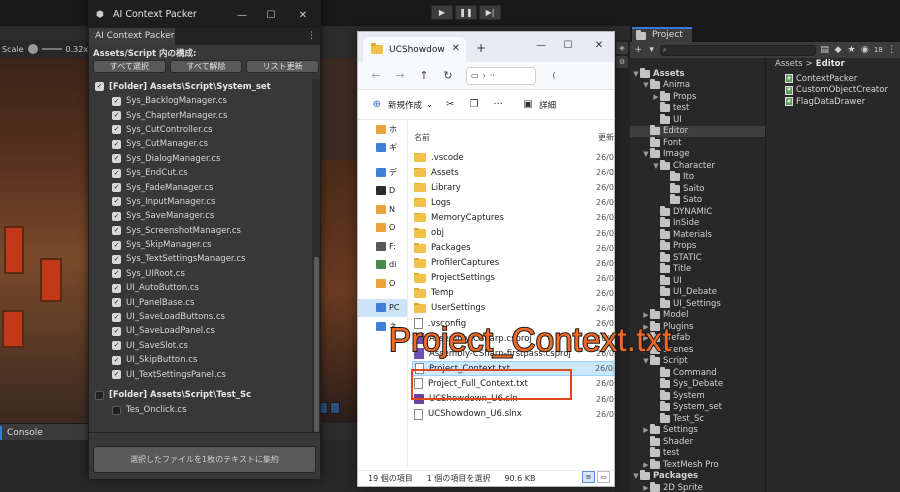 This screenshot has height=492, width=900. What do you see at coordinates (382, 191) in the screenshot?
I see `nav-pane-item: D` at bounding box center [382, 191].